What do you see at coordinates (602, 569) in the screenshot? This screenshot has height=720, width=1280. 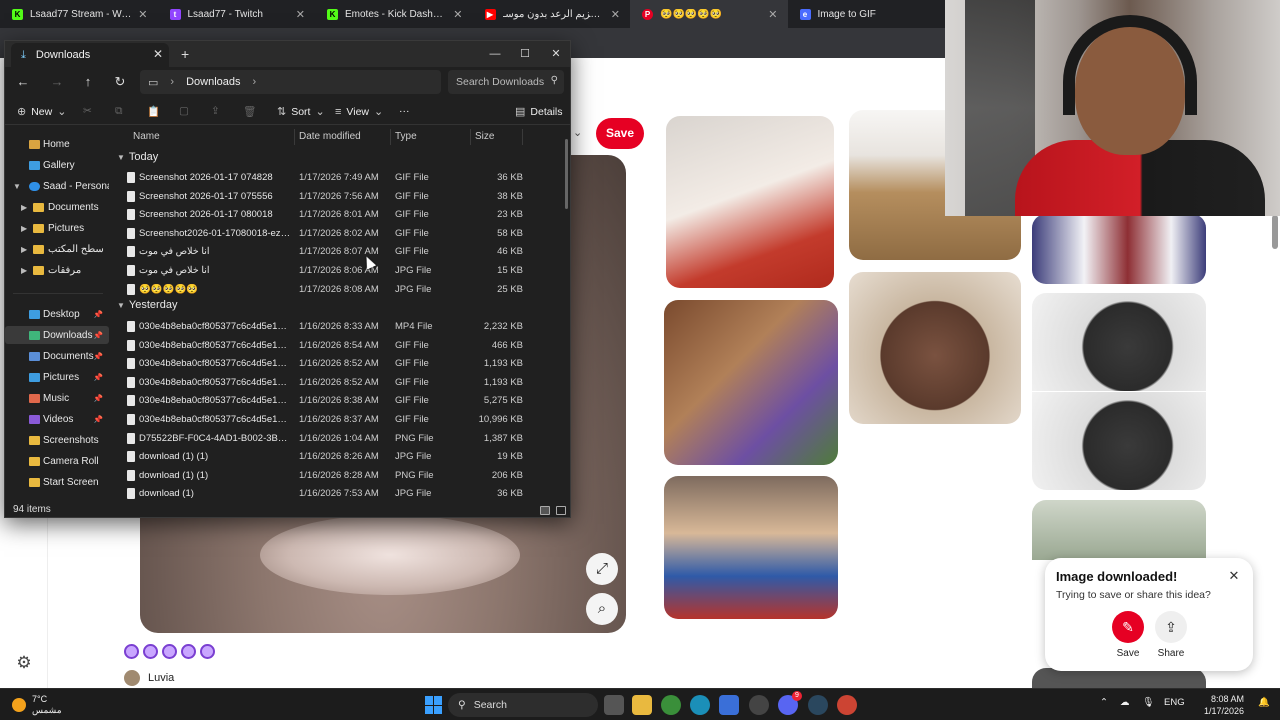 I see `expand-icon: ⤢` at bounding box center [602, 569].